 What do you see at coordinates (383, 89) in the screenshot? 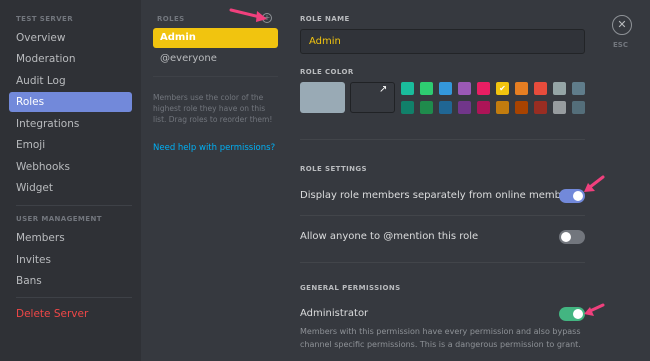
I see `eyedropper-icon: ↗` at bounding box center [383, 89].